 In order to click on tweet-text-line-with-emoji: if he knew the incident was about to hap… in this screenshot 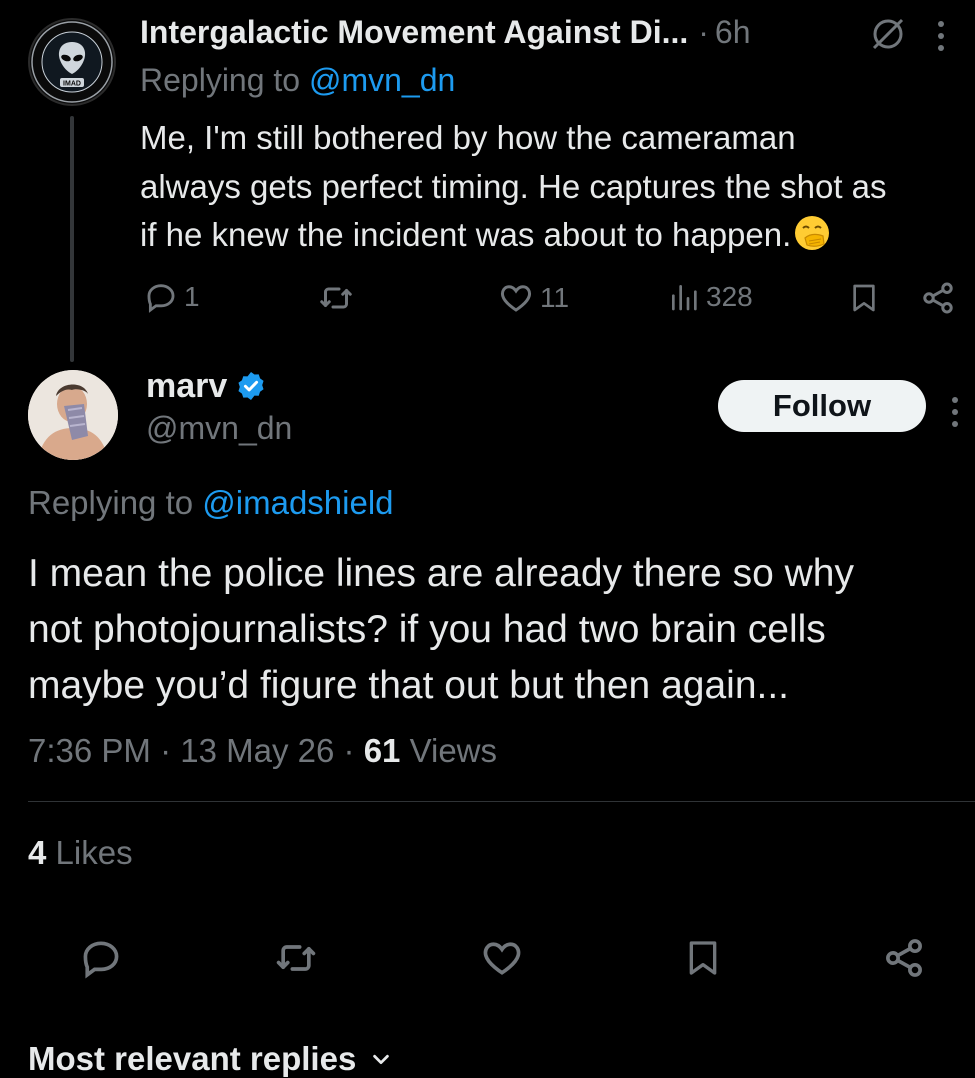, I will do `click(557, 235)`.